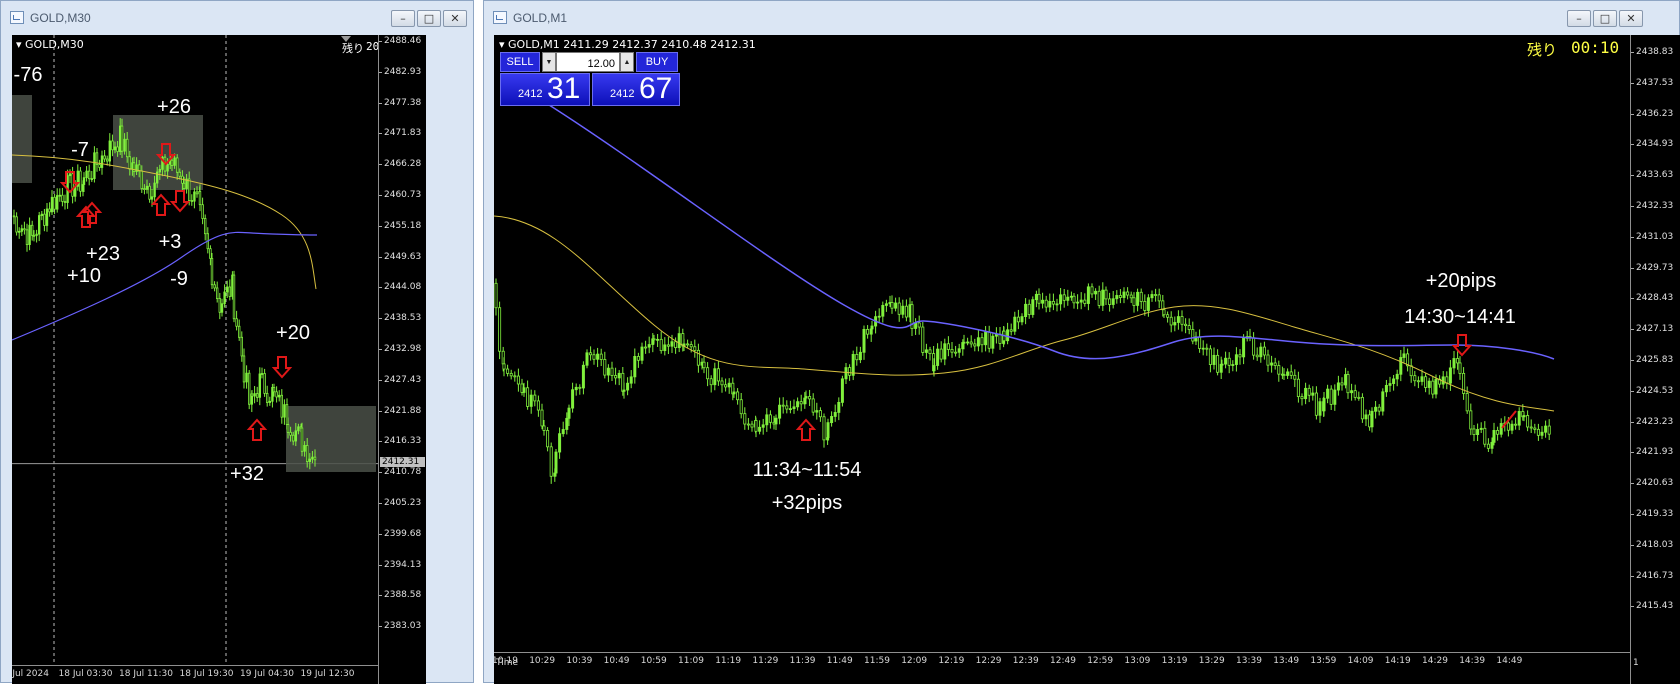 The height and width of the screenshot is (684, 1680). What do you see at coordinates (520, 62) in the screenshot?
I see `sell-button: SELL` at bounding box center [520, 62].